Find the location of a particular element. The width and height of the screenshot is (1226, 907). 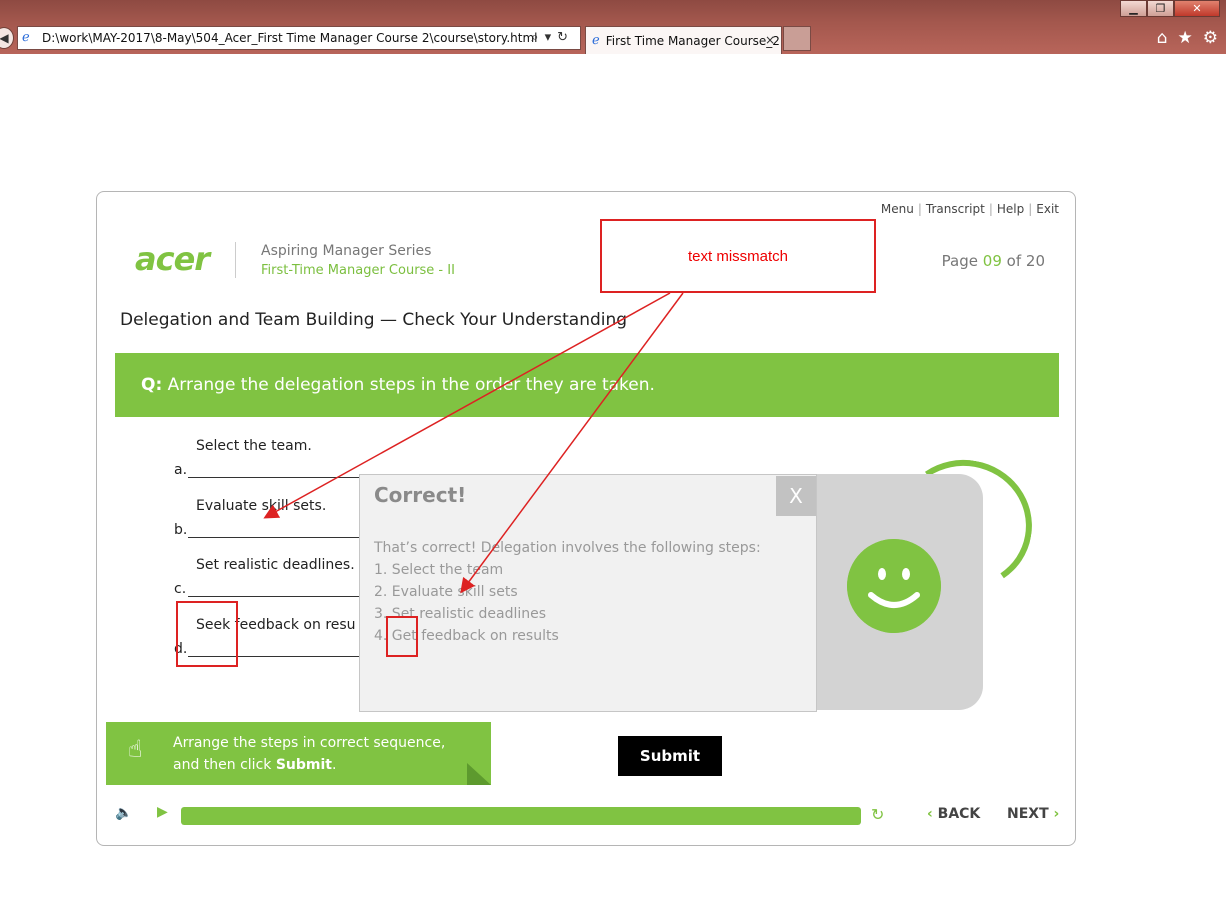

annotation-arrows is located at coordinates (473, 443).